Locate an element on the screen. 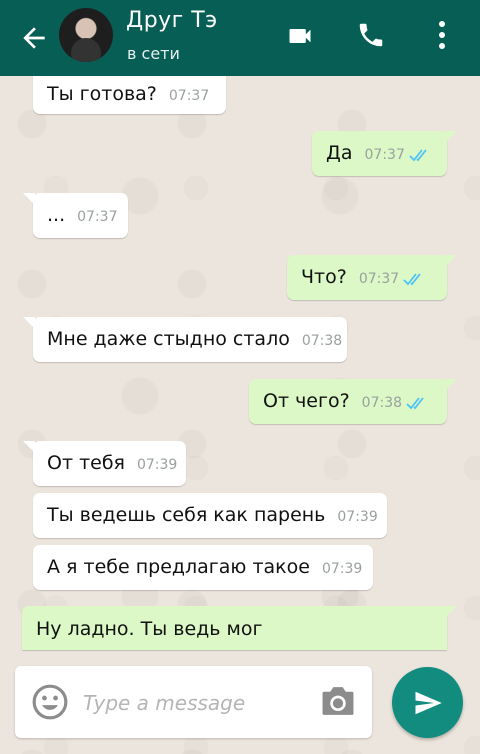 The height and width of the screenshot is (754, 480). camera-icon is located at coordinates (338, 701).